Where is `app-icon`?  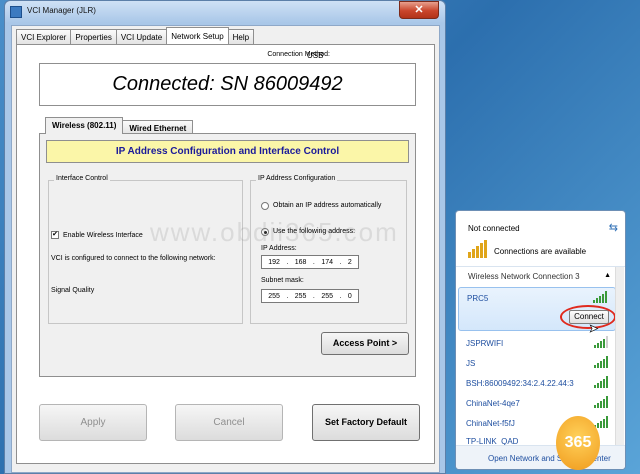
app-icon is located at coordinates (16, 12).